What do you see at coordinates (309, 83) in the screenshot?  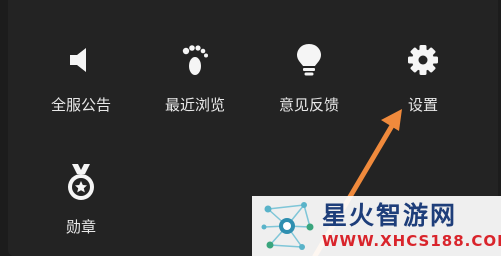 I see `menu-item-feedback: 意见反馈` at bounding box center [309, 83].